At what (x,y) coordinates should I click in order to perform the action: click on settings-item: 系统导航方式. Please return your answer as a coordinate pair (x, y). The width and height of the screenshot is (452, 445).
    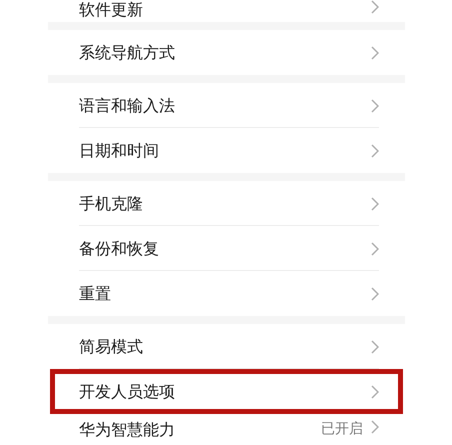
    Looking at the image, I should click on (226, 52).